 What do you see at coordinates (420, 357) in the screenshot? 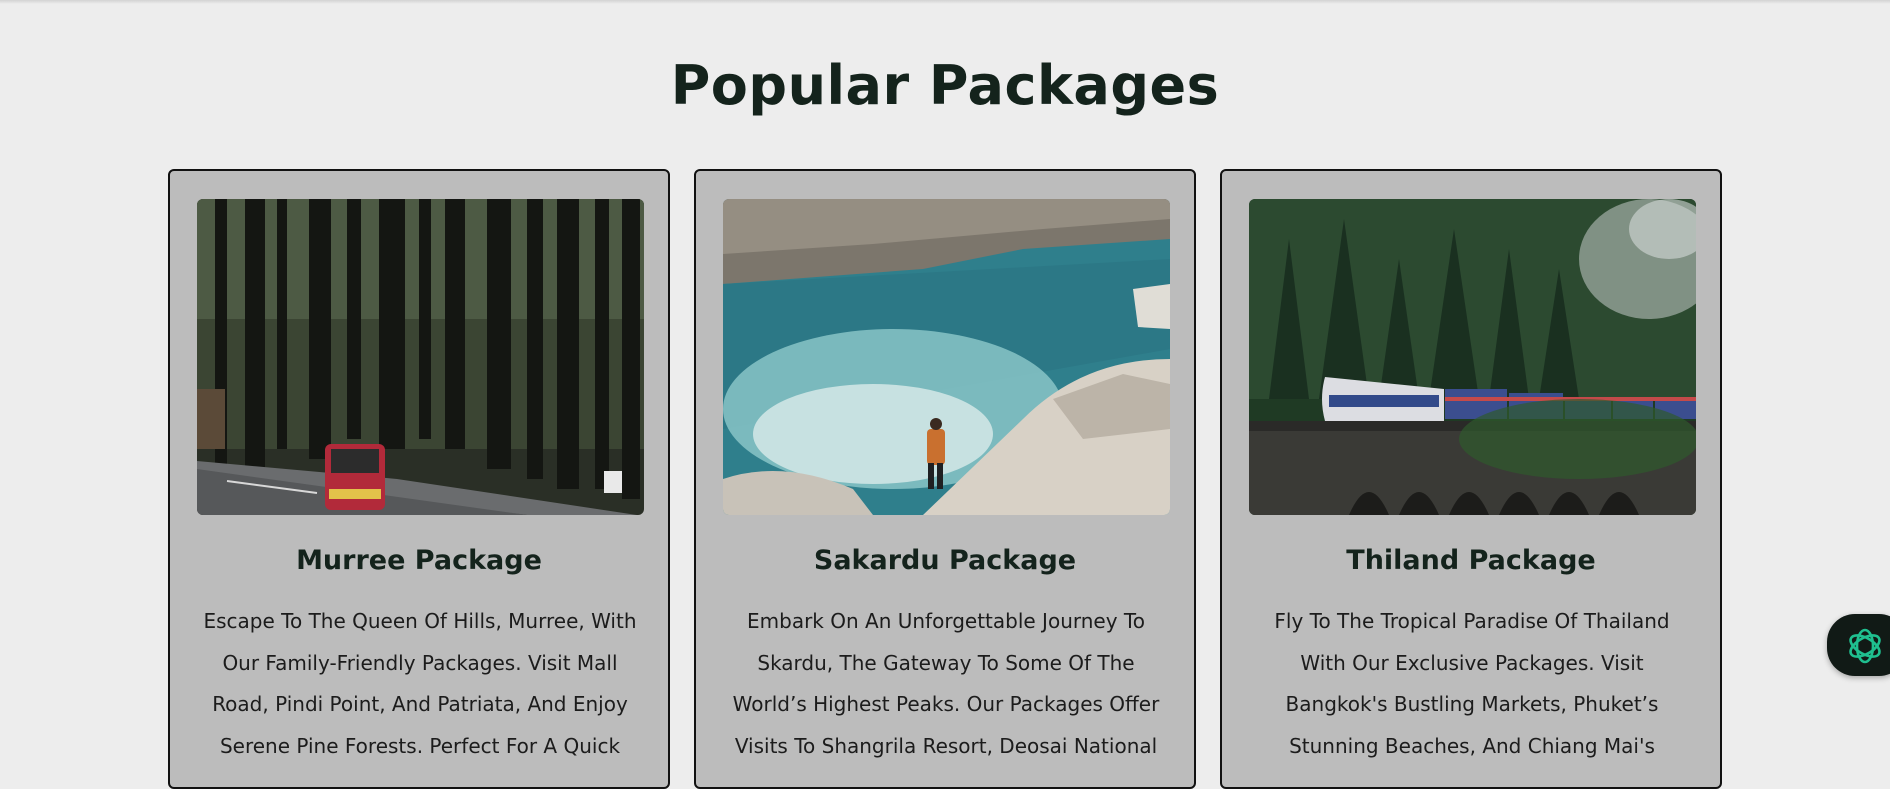
I see `package-image-murree` at bounding box center [420, 357].